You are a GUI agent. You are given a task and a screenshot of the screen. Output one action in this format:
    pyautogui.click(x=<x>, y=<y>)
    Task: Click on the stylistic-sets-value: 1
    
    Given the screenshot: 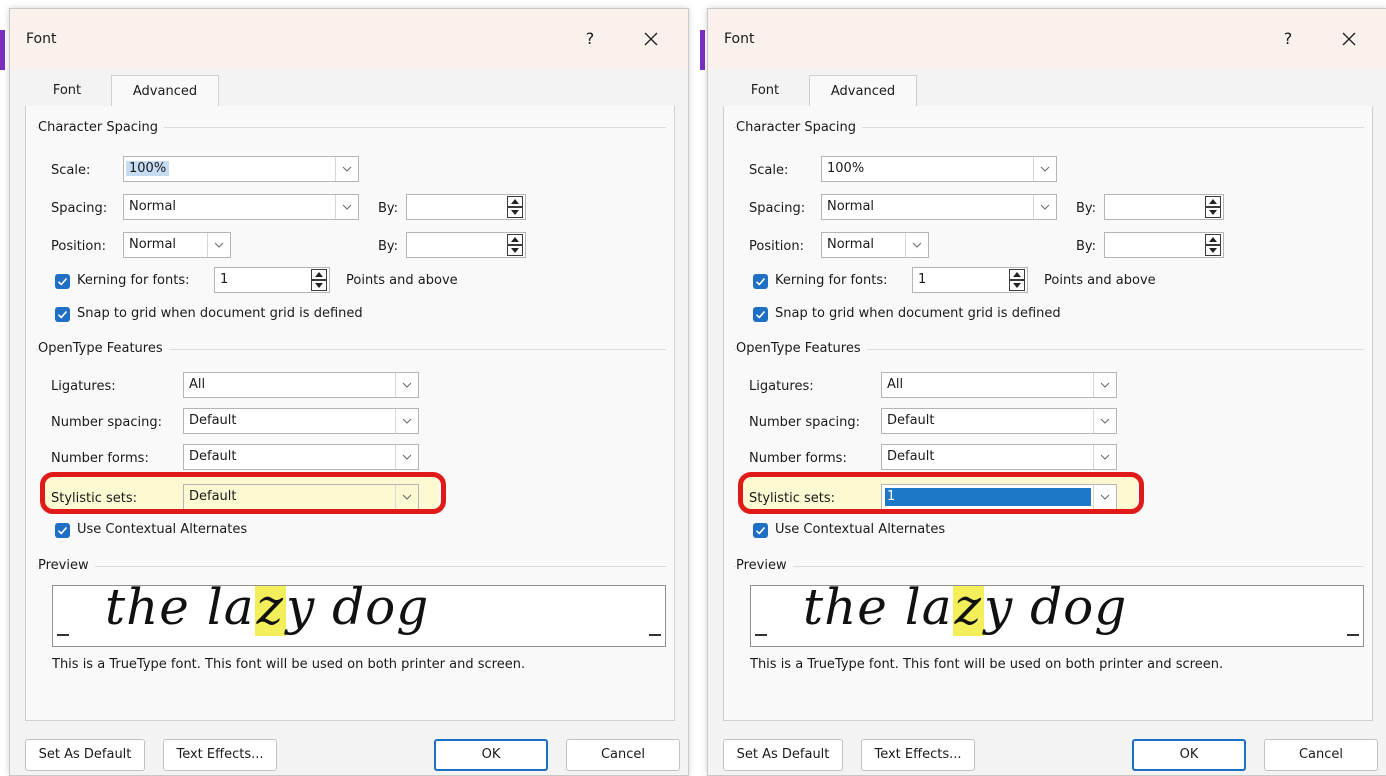 What is the action you would take?
    pyautogui.click(x=891, y=496)
    